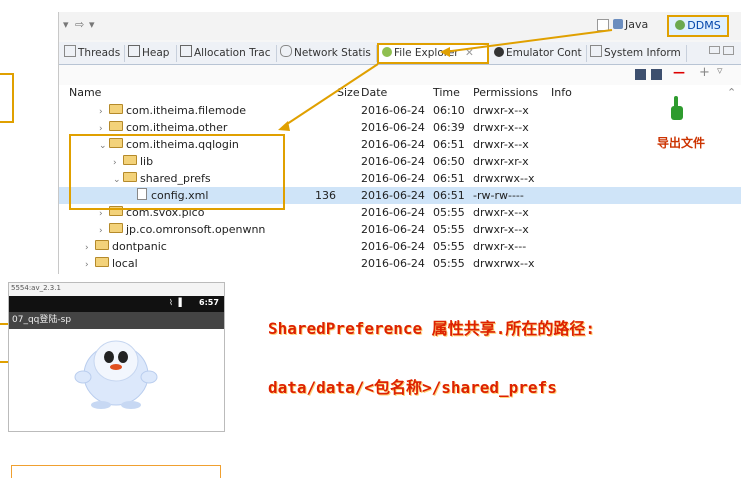 The height and width of the screenshot is (478, 746). Describe the element at coordinates (432, 328) in the screenshot. I see `caption-shared-preference: SharedPreference 属性共享.所在的路径:` at that location.